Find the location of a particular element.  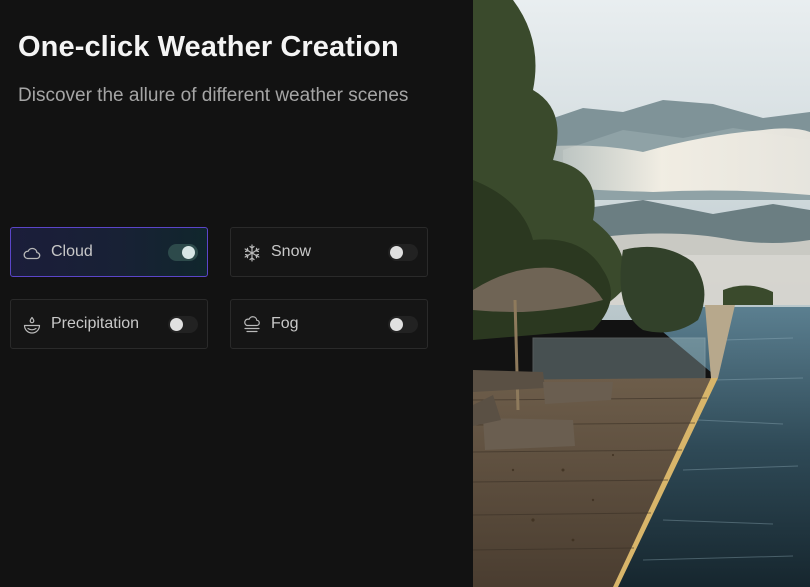

fog-icon is located at coordinates (252, 325).